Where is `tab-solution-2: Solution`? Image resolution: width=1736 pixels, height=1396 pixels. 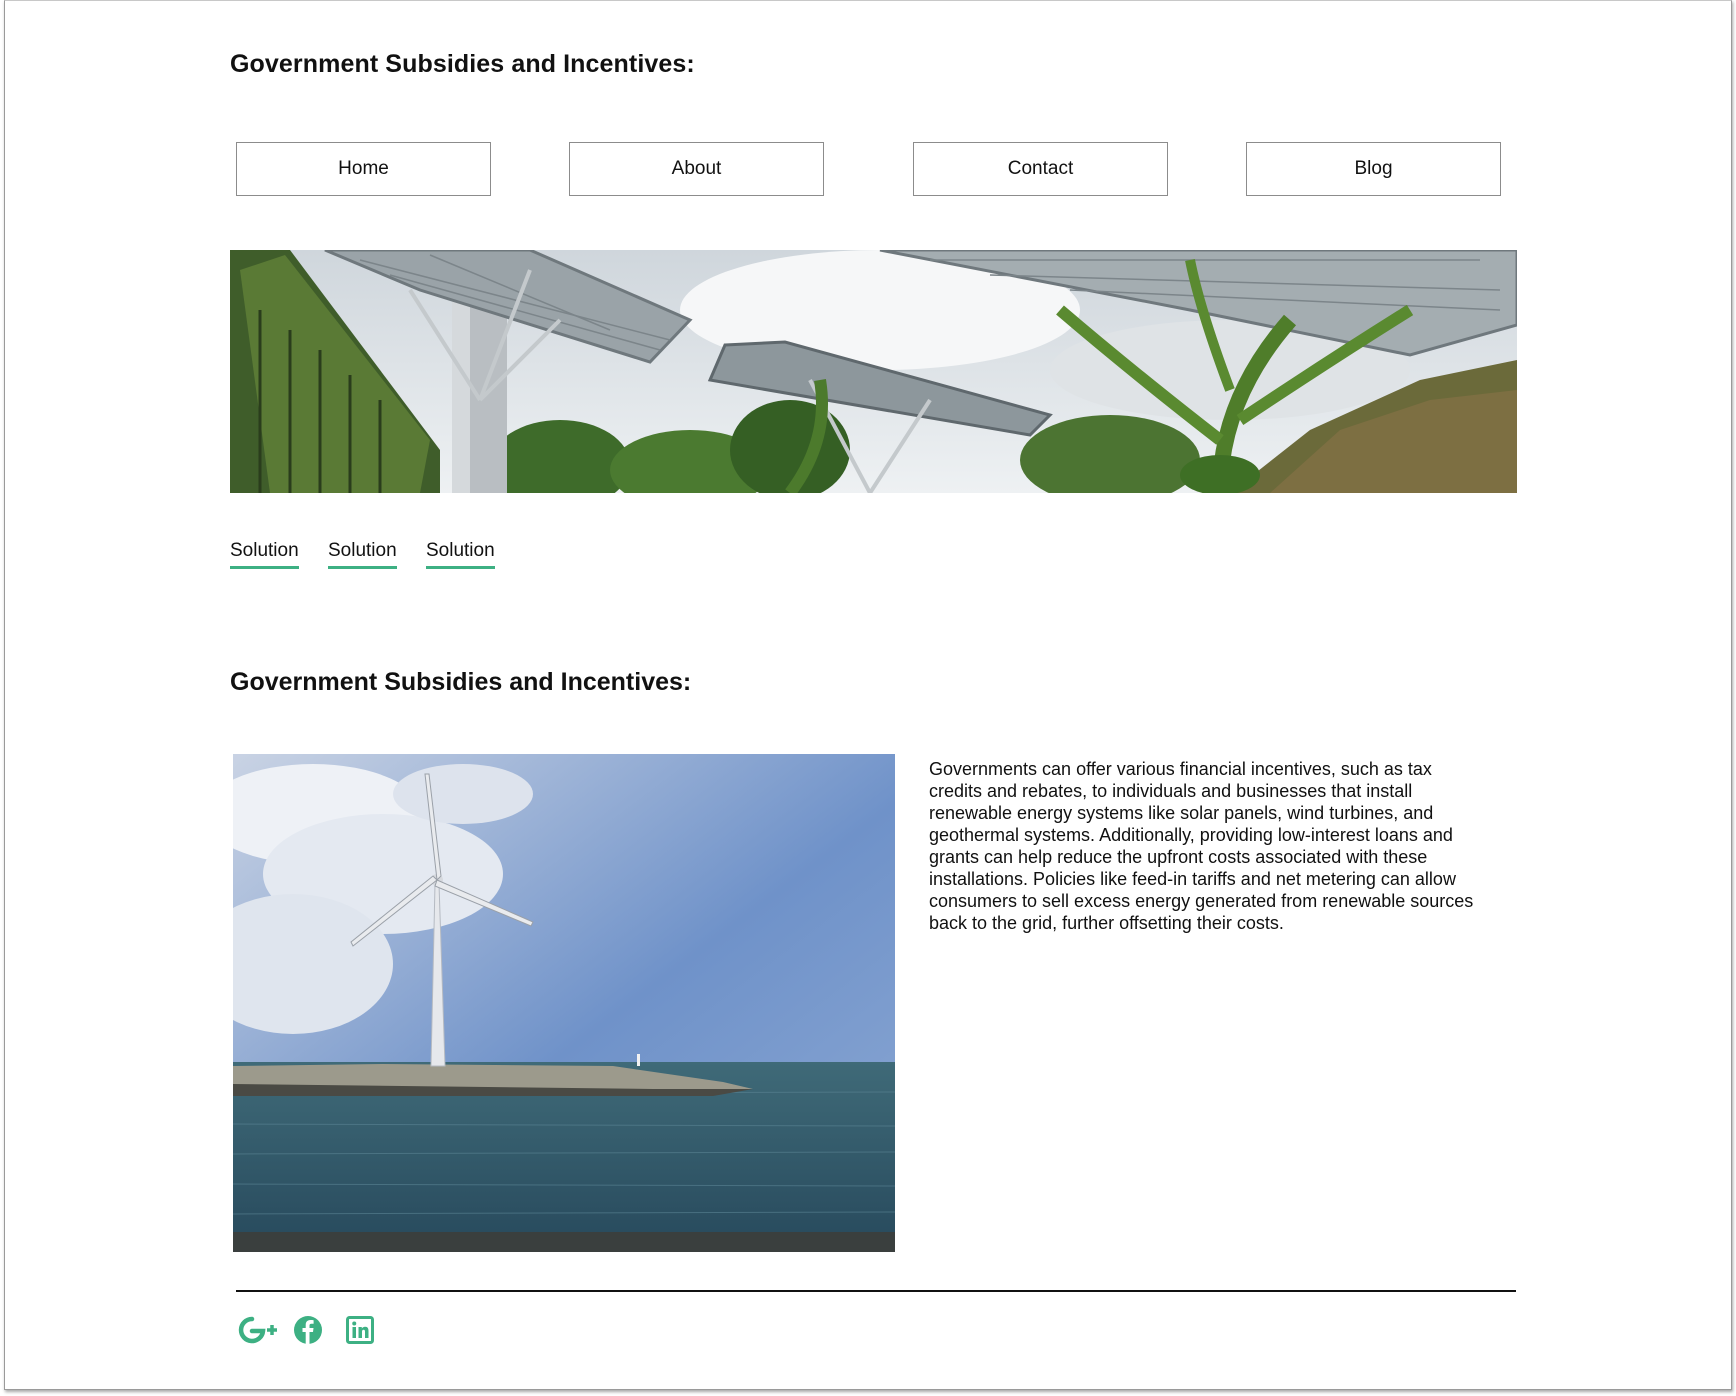
tab-solution-2: Solution is located at coordinates (362, 554).